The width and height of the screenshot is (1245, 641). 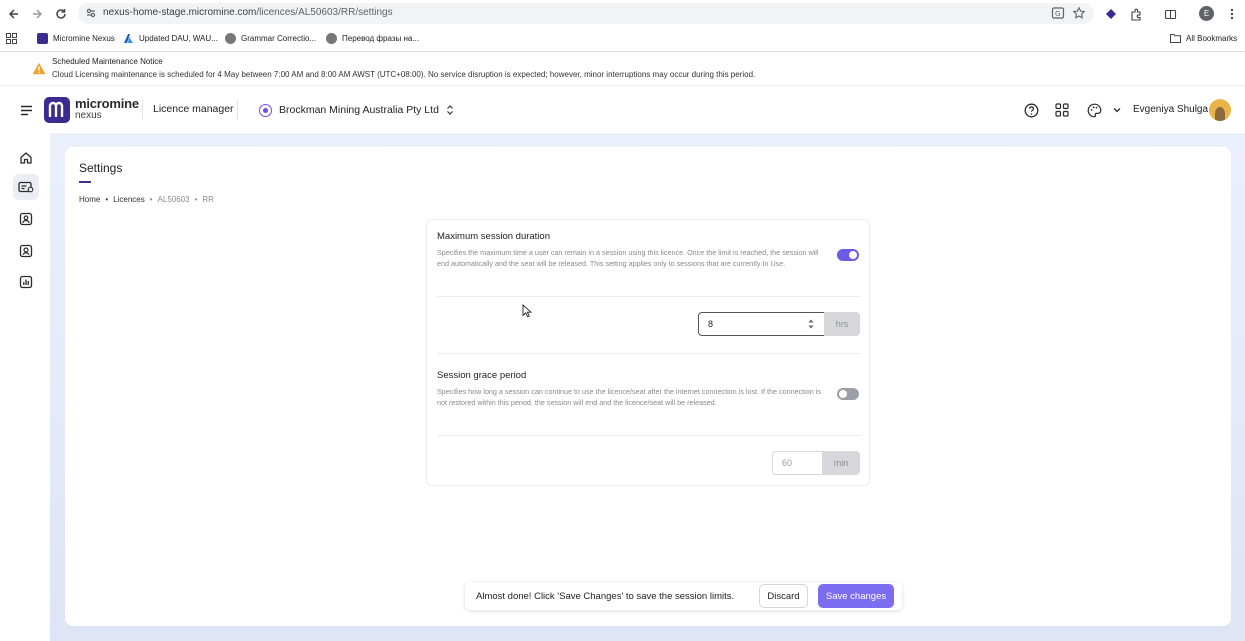 What do you see at coordinates (783, 596) in the screenshot?
I see `discard-button: Discard` at bounding box center [783, 596].